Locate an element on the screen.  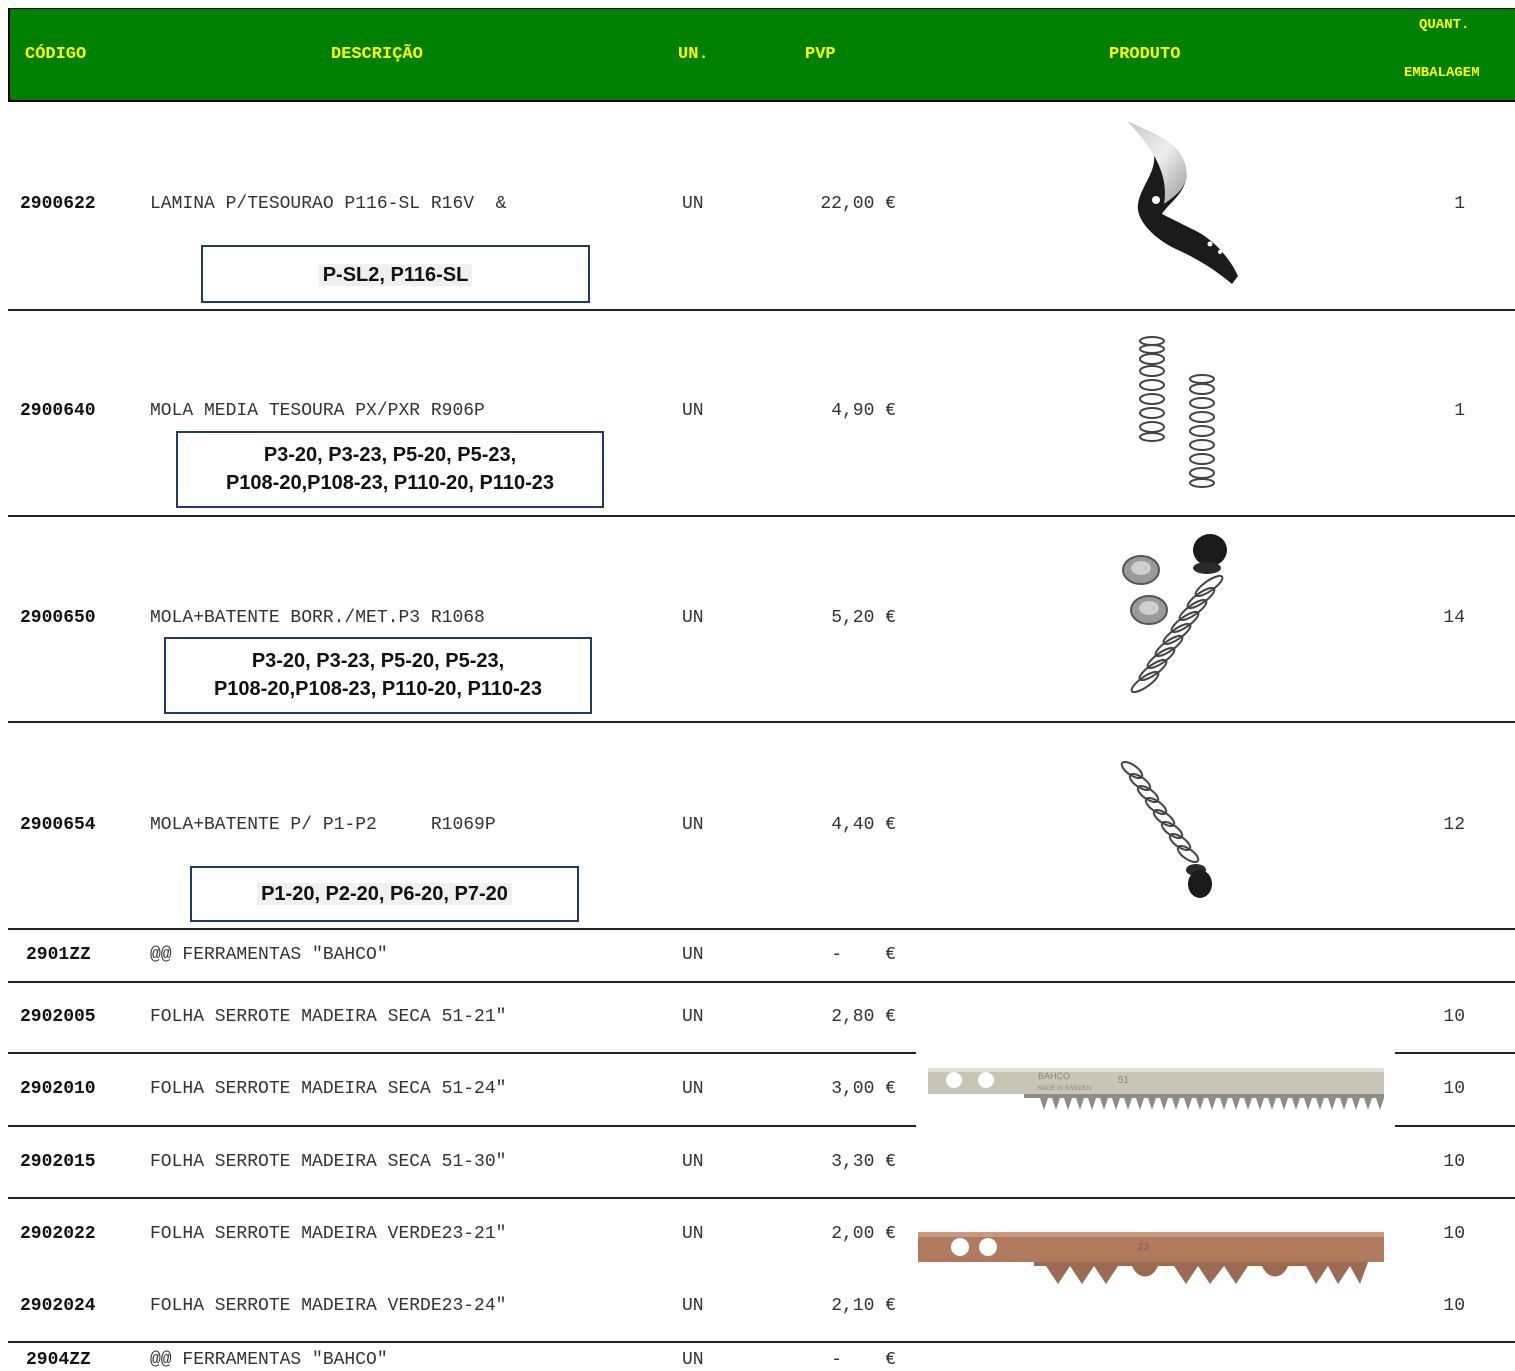
row-code: 2902022 is located at coordinates (58, 1234).